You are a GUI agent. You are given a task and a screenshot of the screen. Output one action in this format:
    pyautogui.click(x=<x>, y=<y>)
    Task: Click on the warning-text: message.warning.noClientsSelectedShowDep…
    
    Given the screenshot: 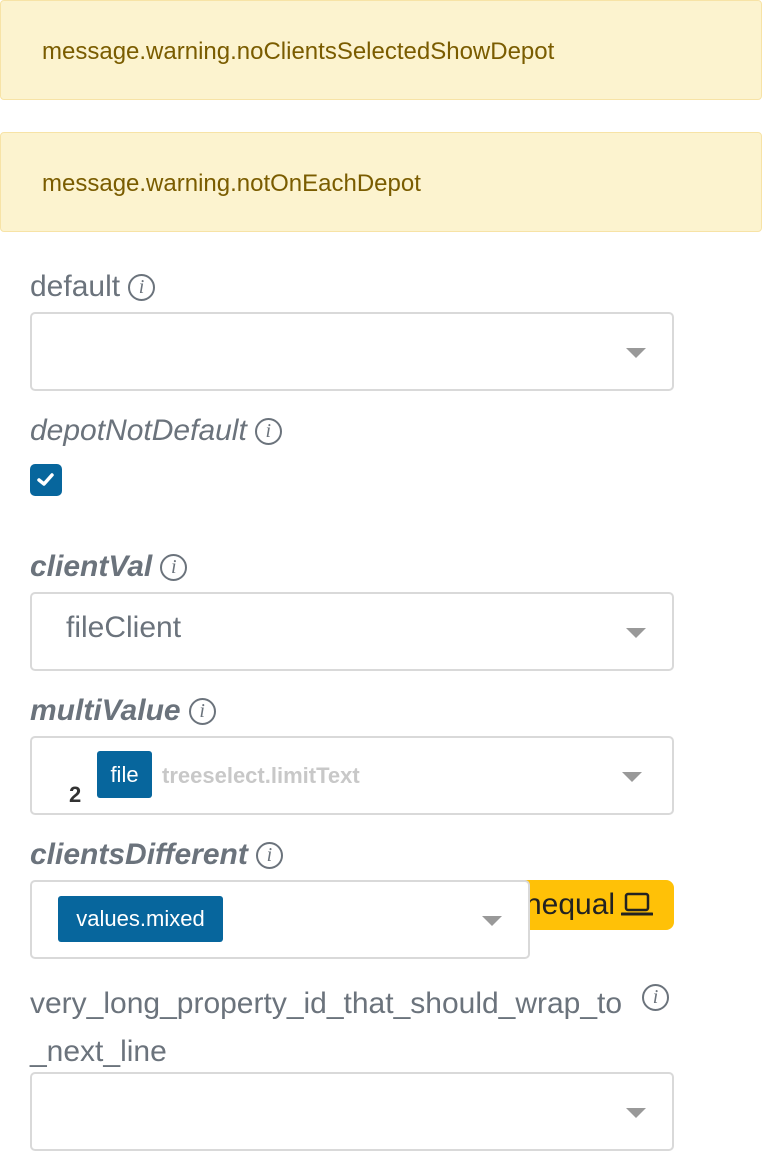 What is the action you would take?
    pyautogui.click(x=298, y=51)
    